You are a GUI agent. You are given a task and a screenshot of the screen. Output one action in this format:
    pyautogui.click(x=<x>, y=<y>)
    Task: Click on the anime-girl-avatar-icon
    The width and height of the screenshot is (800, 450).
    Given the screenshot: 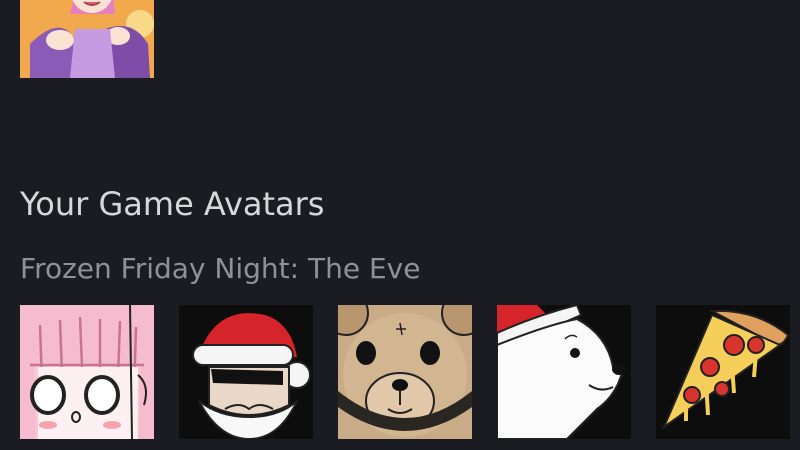 What is the action you would take?
    pyautogui.click(x=87, y=39)
    